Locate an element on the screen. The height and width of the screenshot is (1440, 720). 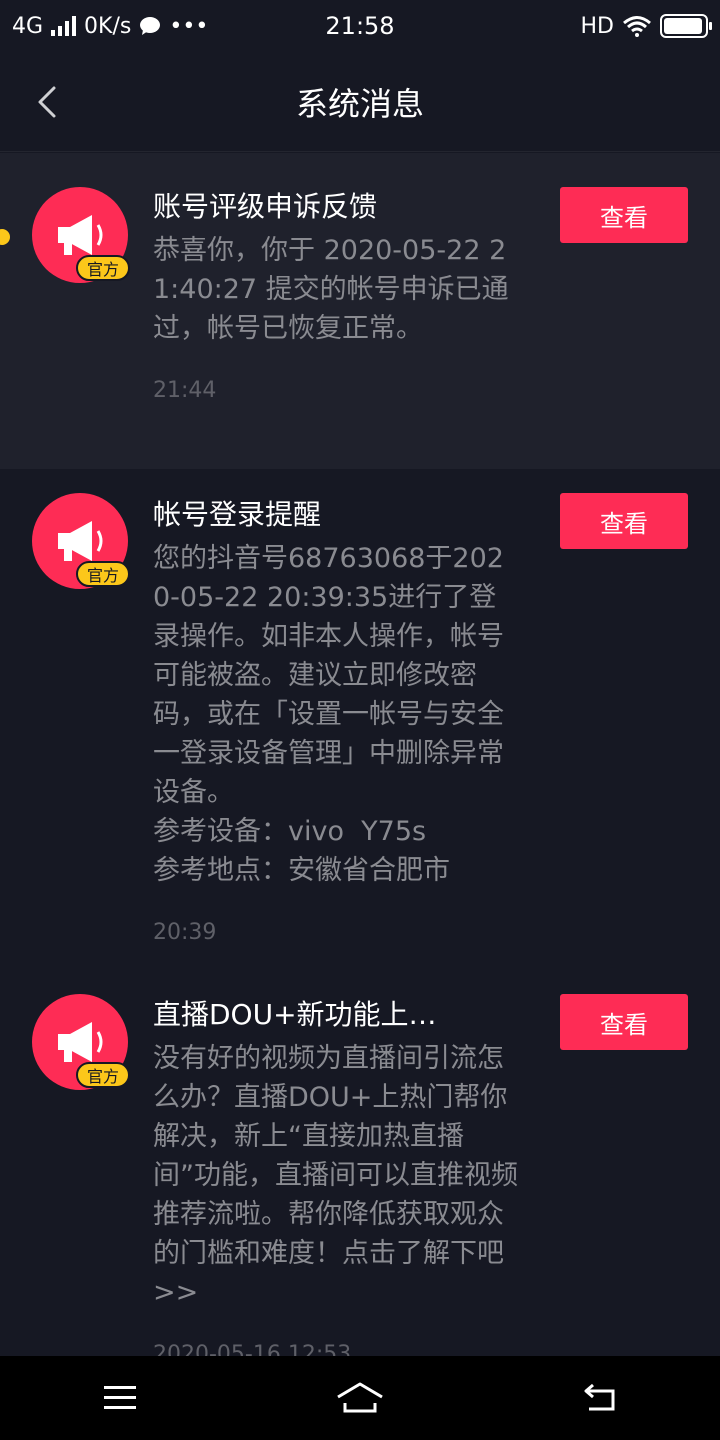
return-icon is located at coordinates (599, 1397).